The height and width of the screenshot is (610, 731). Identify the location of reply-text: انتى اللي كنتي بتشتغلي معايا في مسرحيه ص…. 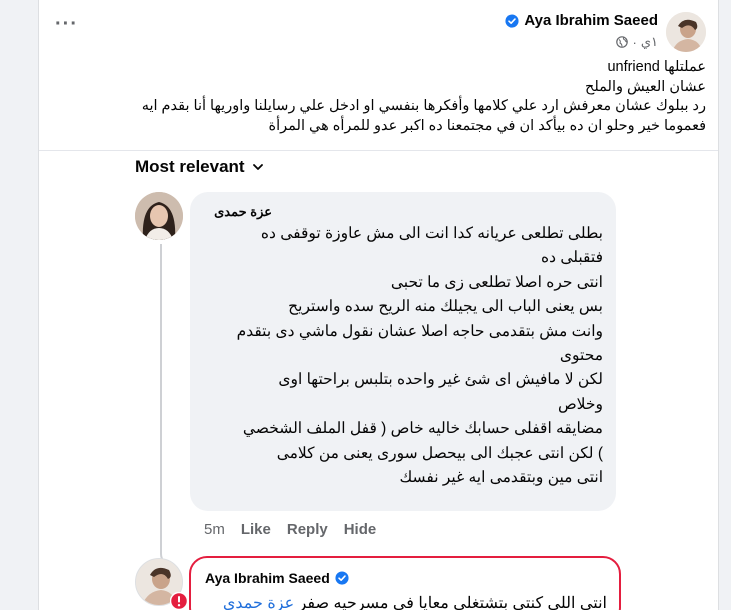
(415, 601).